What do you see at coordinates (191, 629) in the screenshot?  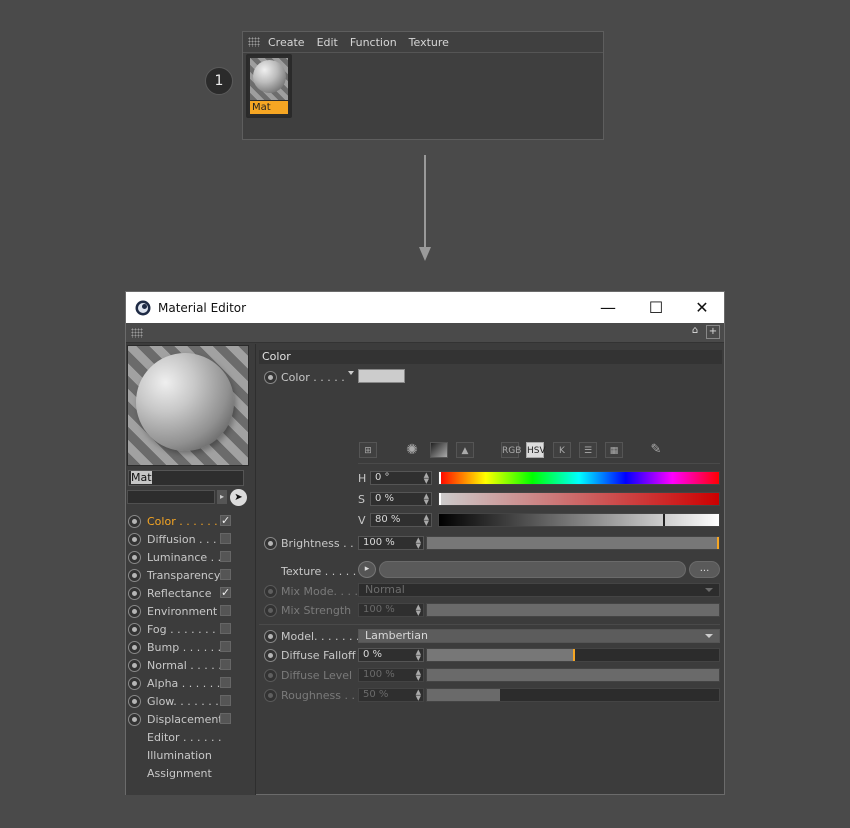 I see `channel-fog: Fog . . . . . . . .` at bounding box center [191, 629].